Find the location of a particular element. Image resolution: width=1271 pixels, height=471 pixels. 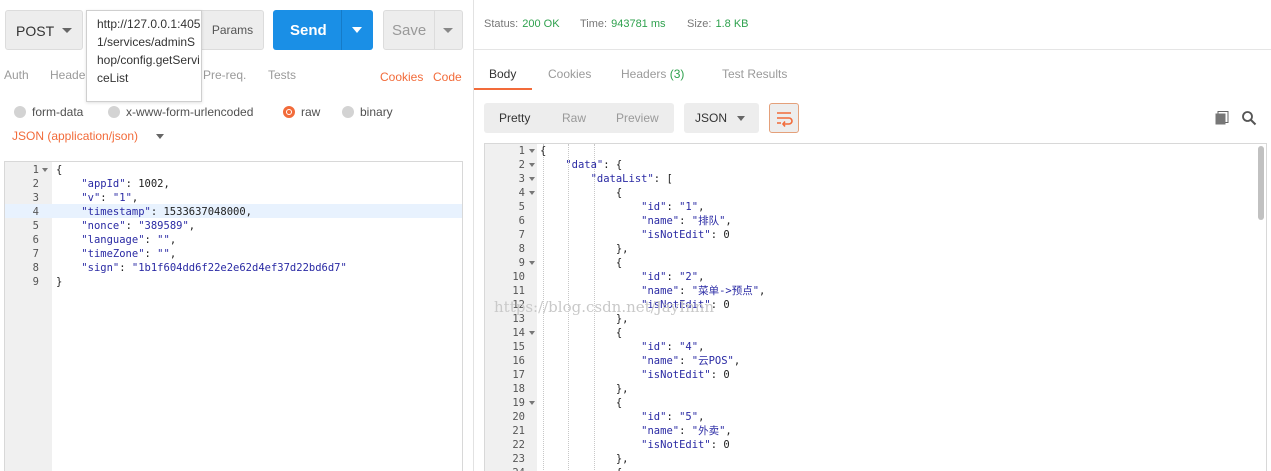

code-line: 2 "data": { is located at coordinates (875, 165).